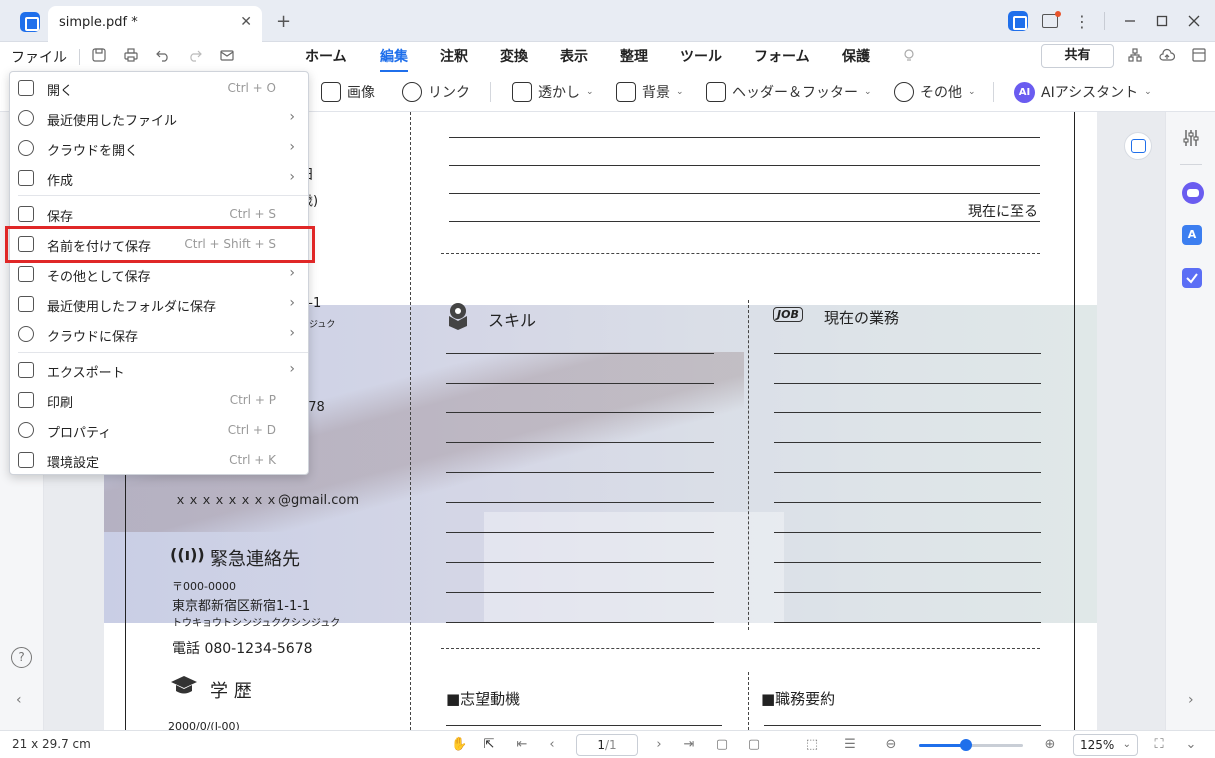 This screenshot has width=1215, height=758. Describe the element at coordinates (552, 745) in the screenshot. I see `previous-page-icon: ‹` at that location.